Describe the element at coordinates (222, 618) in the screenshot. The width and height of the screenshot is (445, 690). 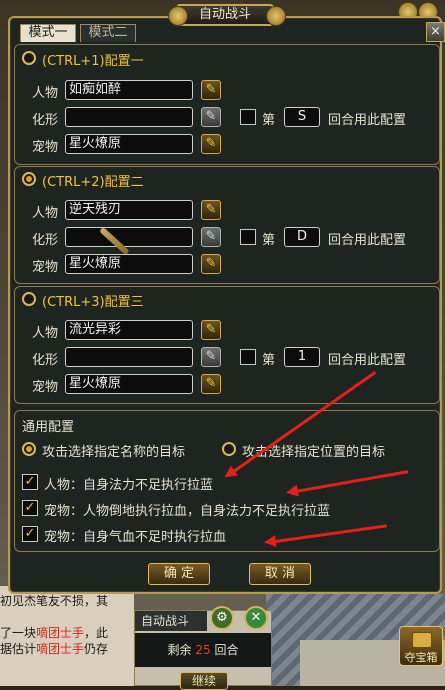
I see `gear-icon: ⚙` at that location.